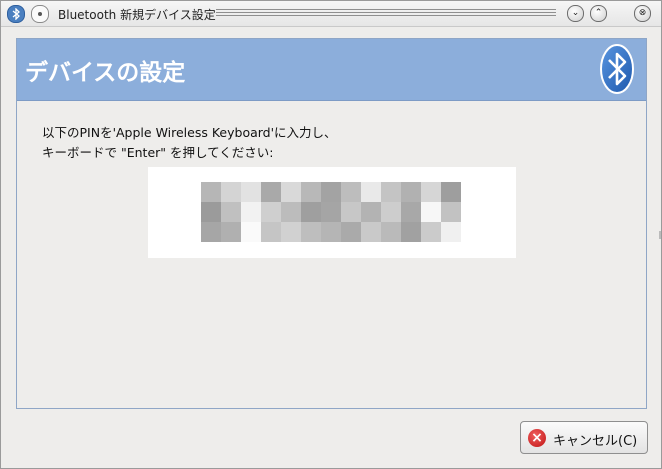 The width and height of the screenshot is (662, 469). What do you see at coordinates (331, 70) in the screenshot?
I see `header-band: デバイスの設定` at bounding box center [331, 70].